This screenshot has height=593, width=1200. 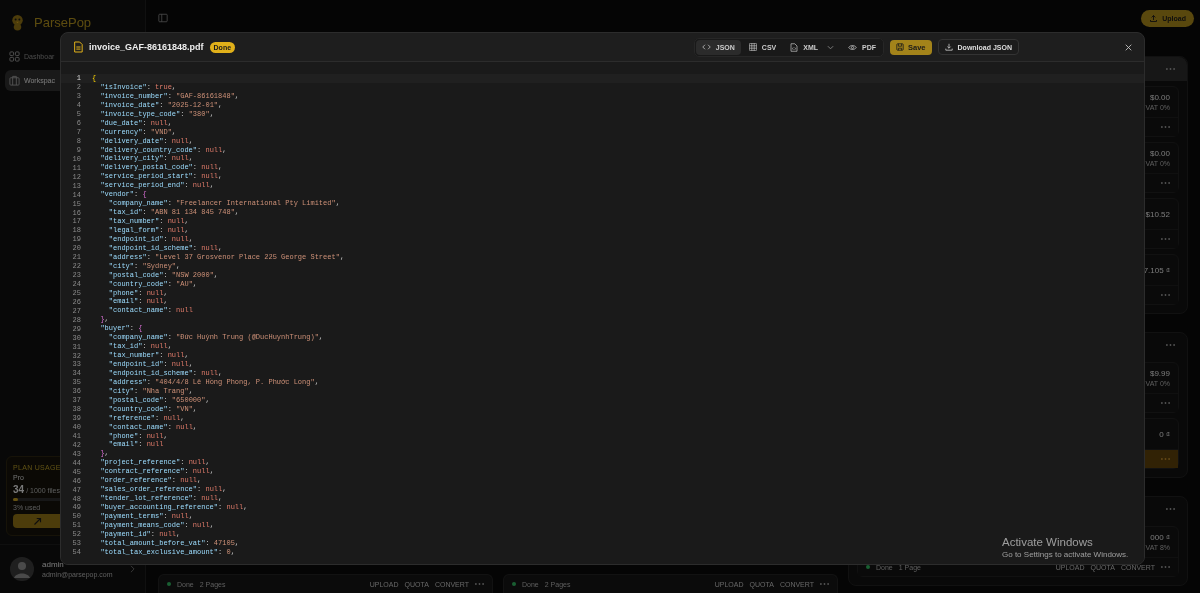 What do you see at coordinates (1065, 554) in the screenshot?
I see `activation-notice-text: Go to Settings to activate Windows.` at bounding box center [1065, 554].